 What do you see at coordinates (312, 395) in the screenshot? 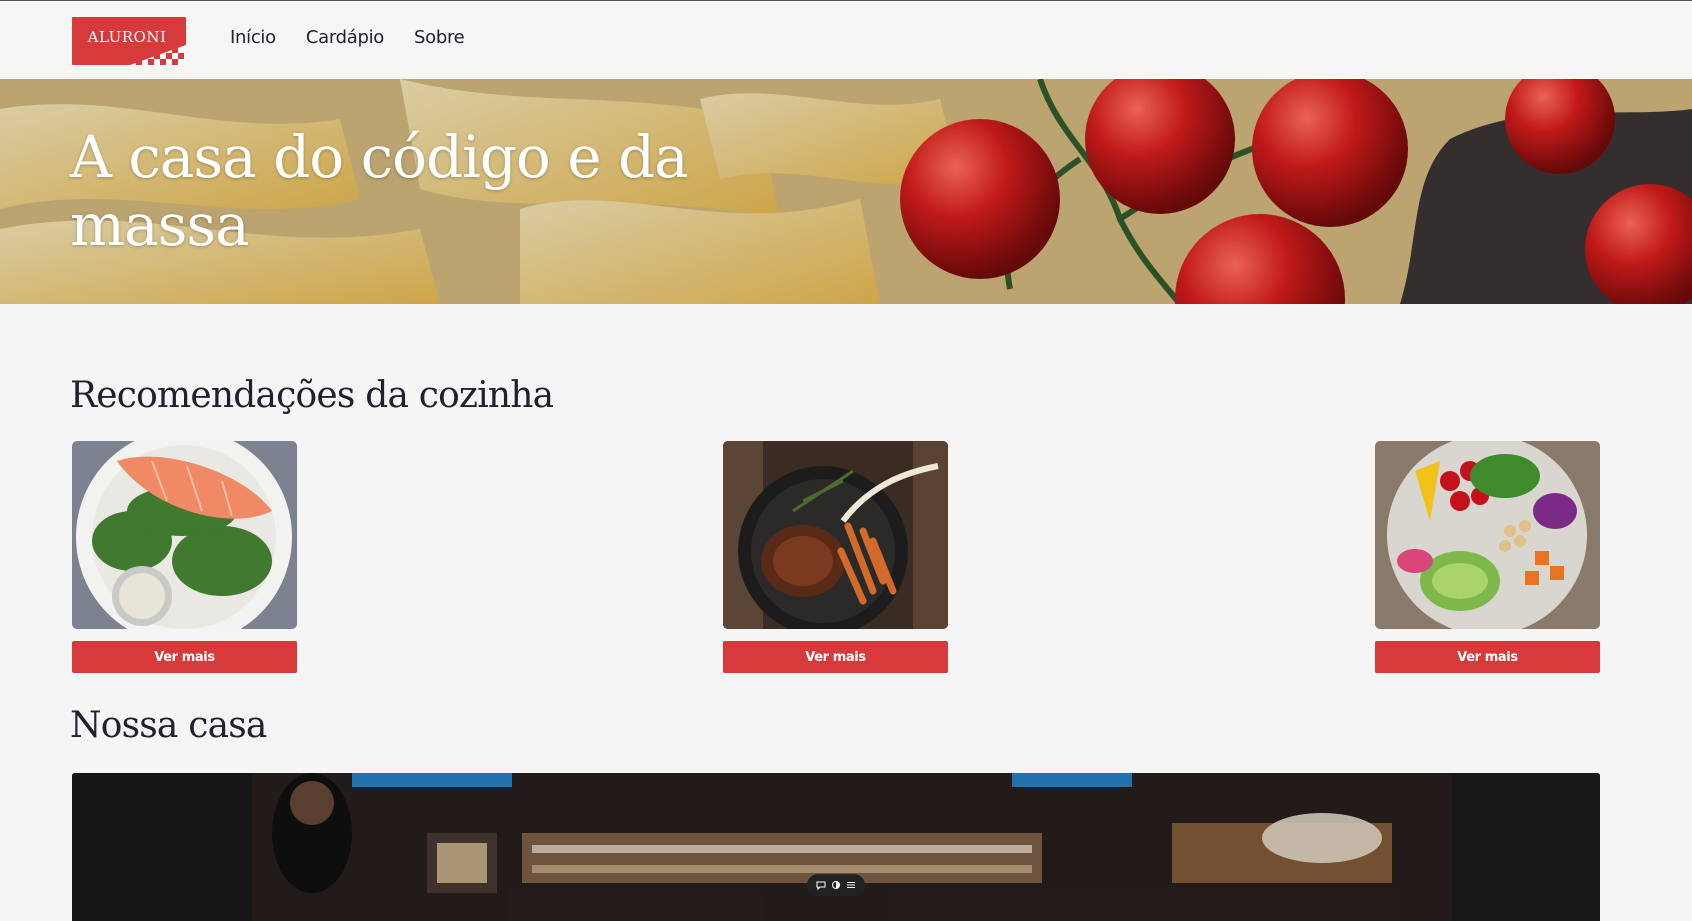
I see `recommendations-heading: Recomendações da cozinha` at bounding box center [312, 395].